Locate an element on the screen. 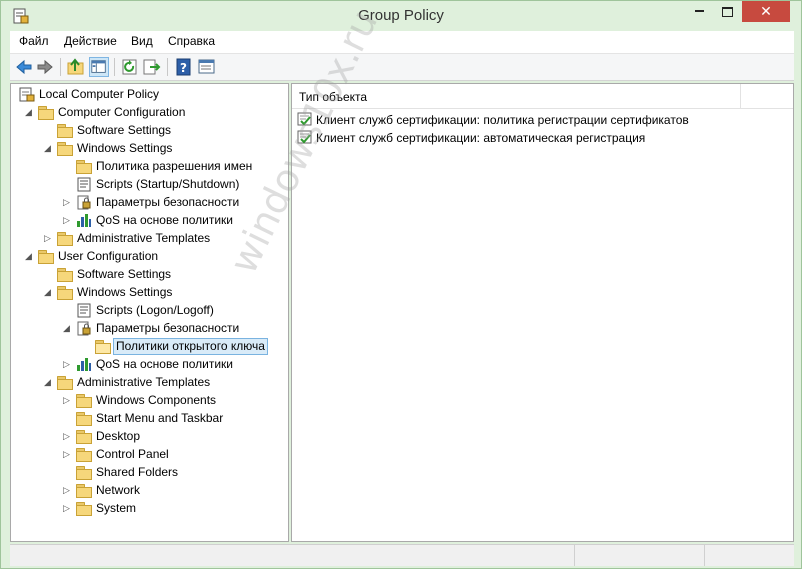 The height and width of the screenshot is (569, 802). tree-node-label: Desktop is located at coordinates (118, 436).